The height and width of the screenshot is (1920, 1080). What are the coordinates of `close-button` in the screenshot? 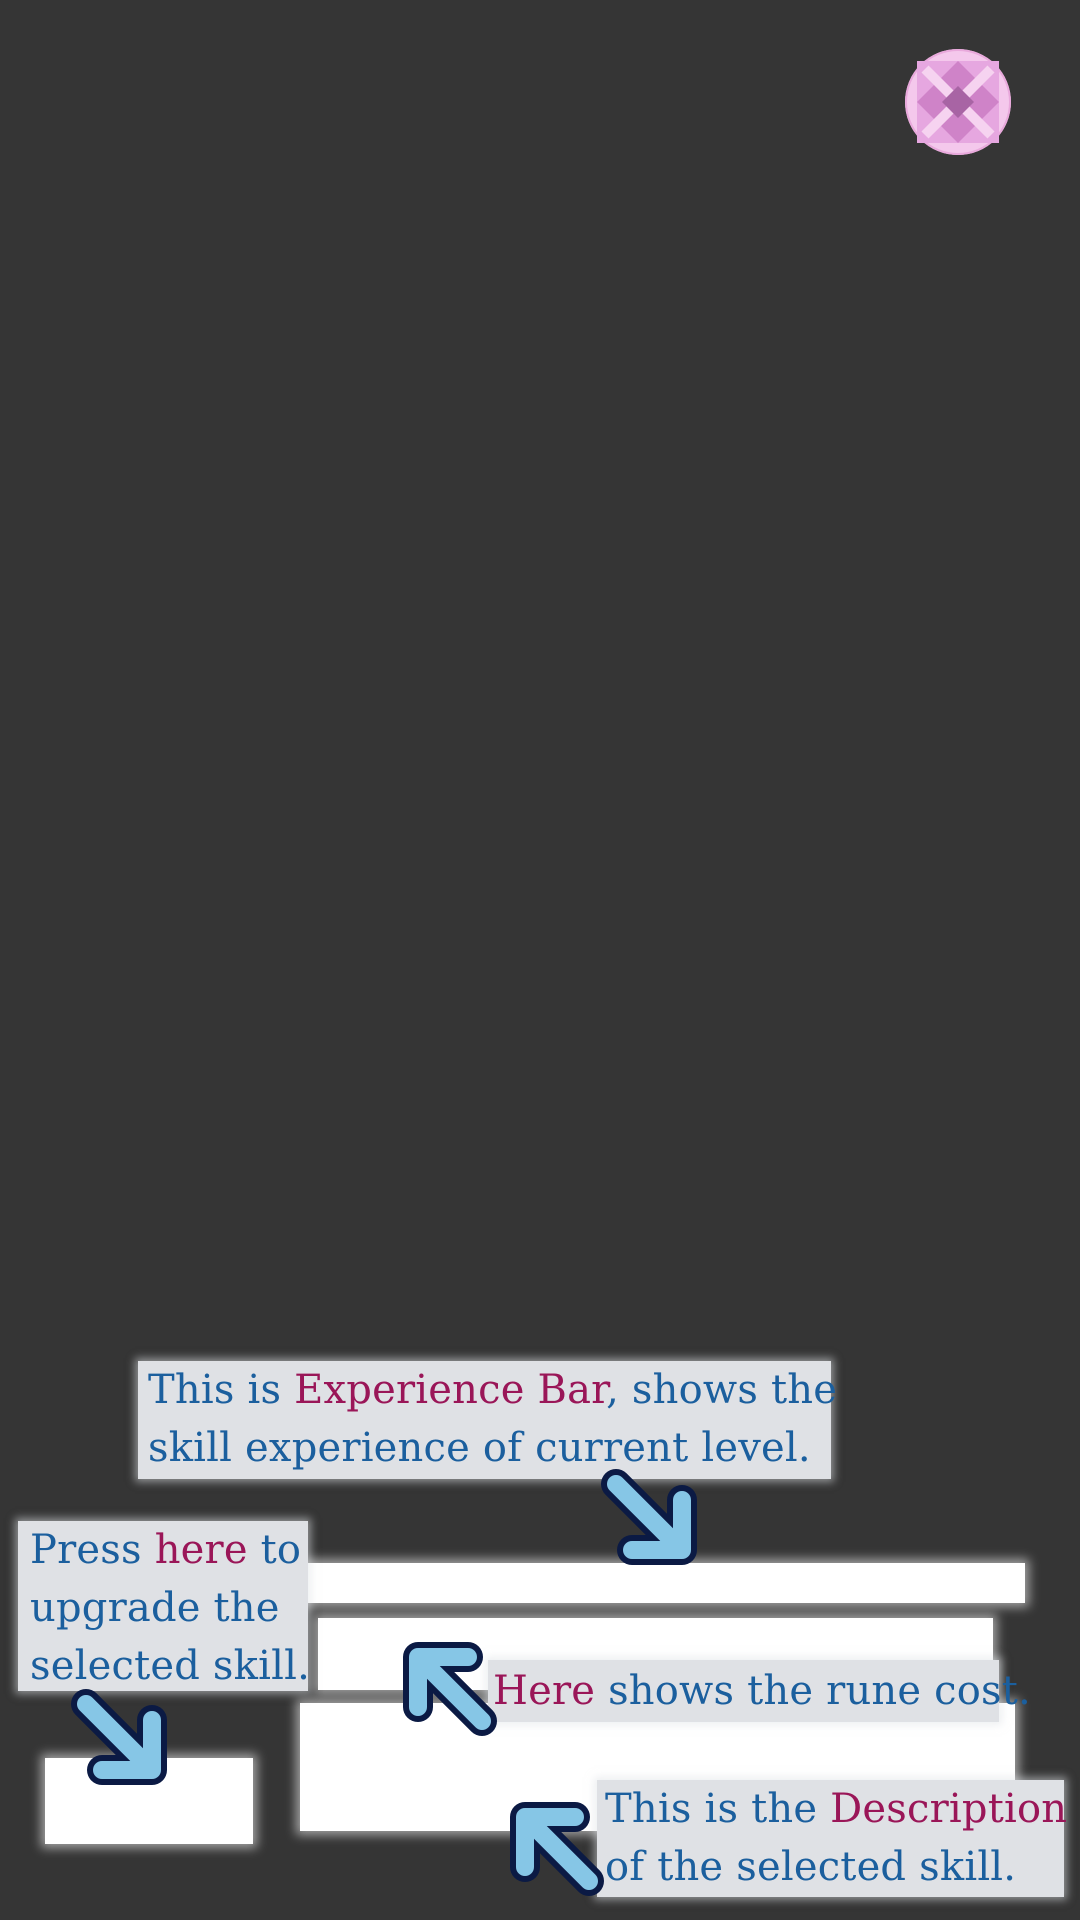 It's located at (958, 102).